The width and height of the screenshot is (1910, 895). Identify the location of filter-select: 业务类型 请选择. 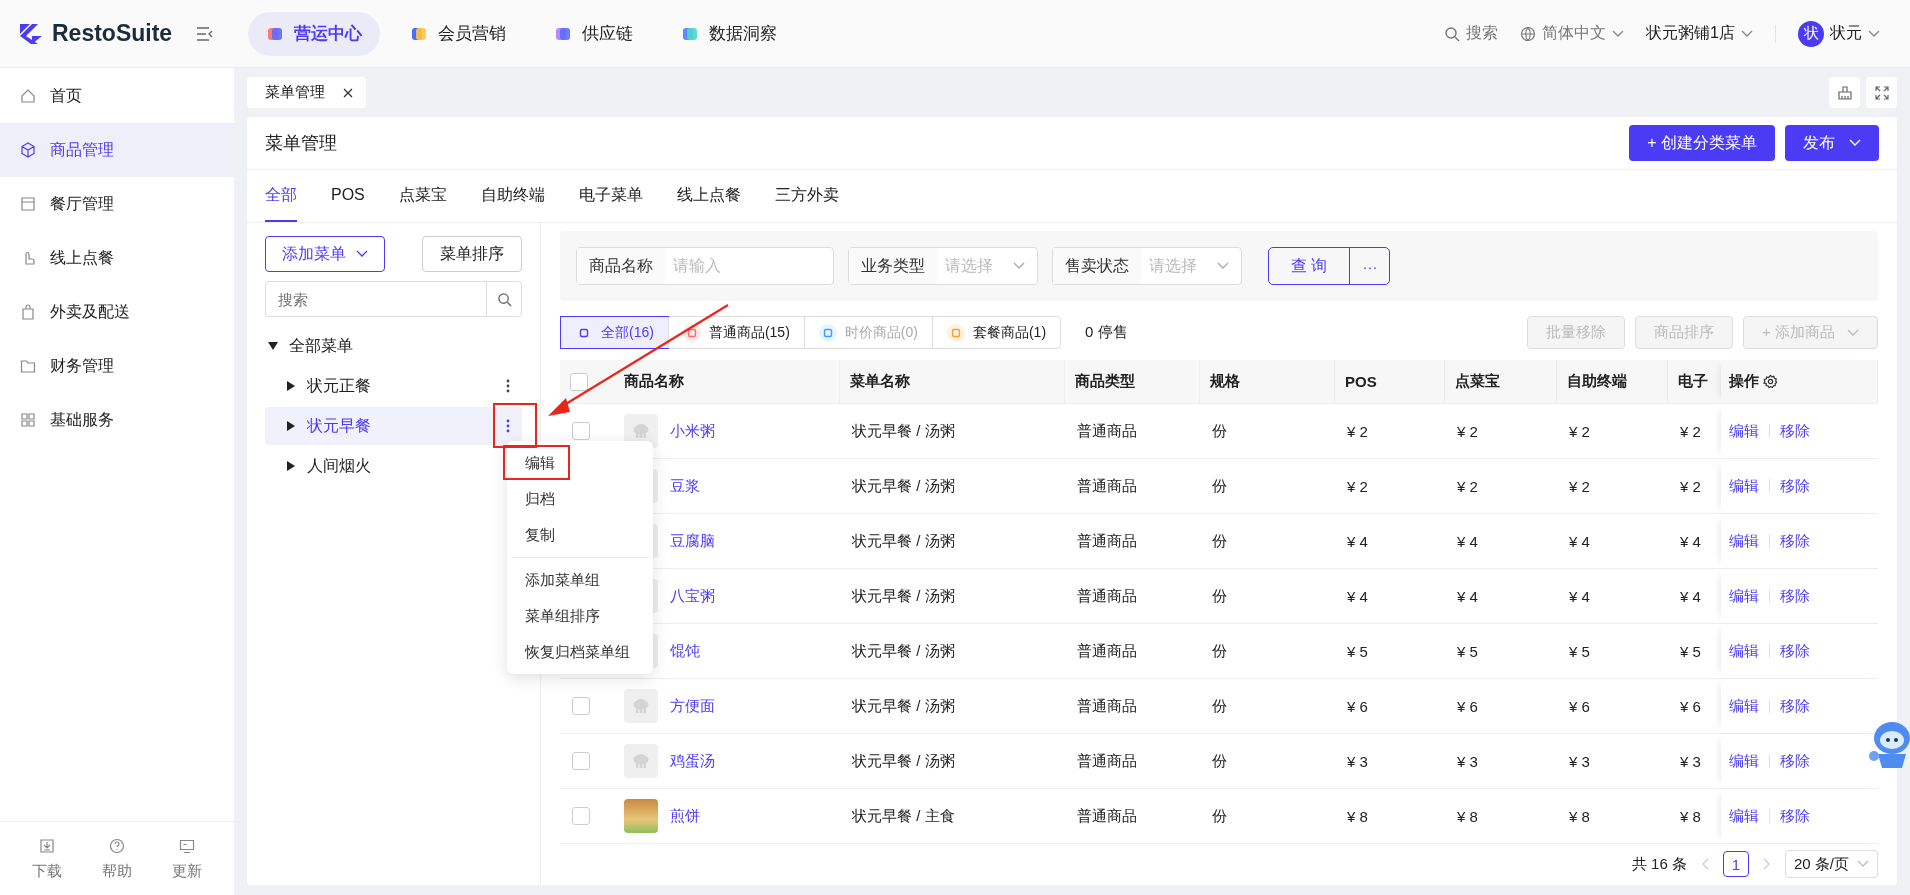
(943, 266).